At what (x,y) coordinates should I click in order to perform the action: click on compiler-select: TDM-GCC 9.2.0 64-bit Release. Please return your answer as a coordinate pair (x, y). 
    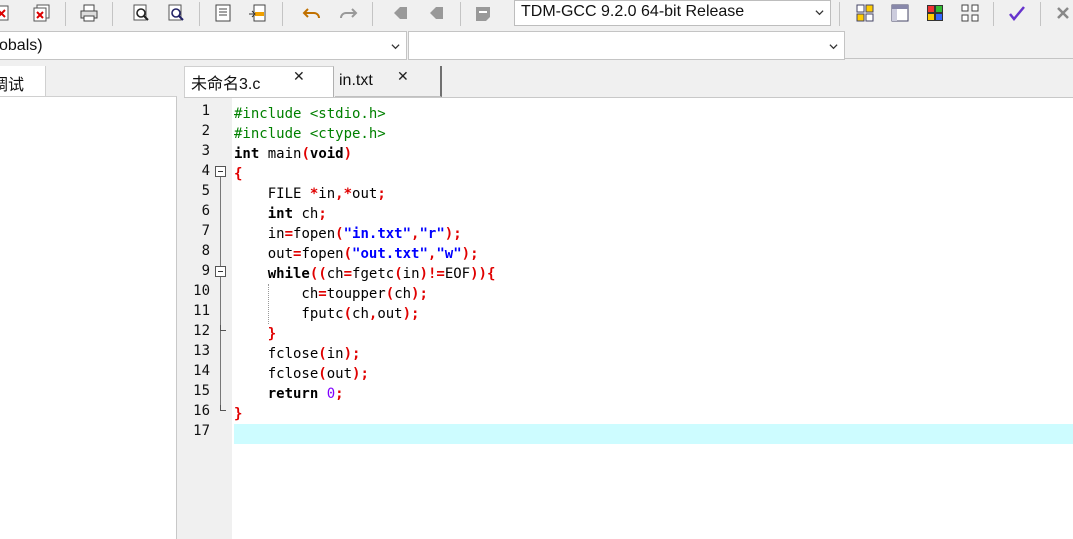
    Looking at the image, I should click on (672, 13).